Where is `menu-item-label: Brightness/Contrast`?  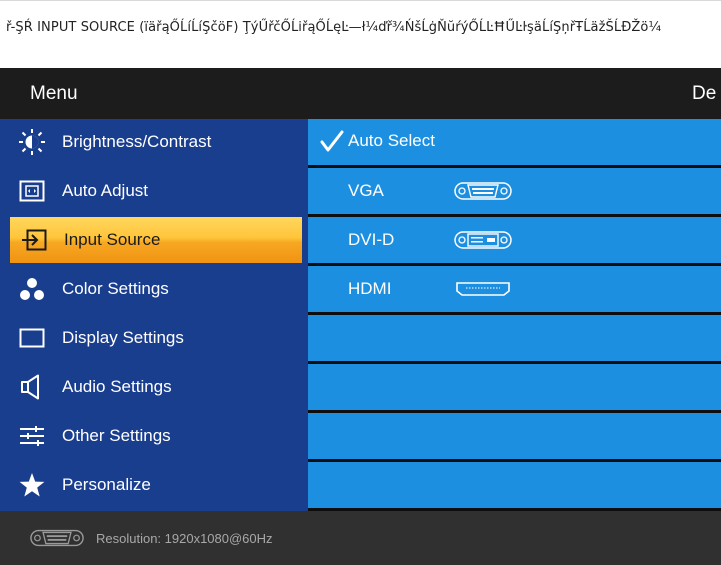
menu-item-label: Brightness/Contrast is located at coordinates (137, 141).